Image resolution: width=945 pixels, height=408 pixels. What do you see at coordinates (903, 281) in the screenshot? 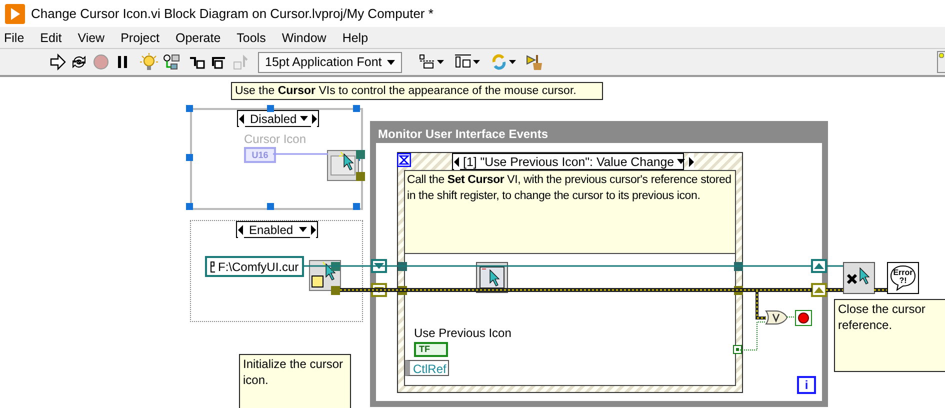
I see `icon-caption: ?!` at bounding box center [903, 281].